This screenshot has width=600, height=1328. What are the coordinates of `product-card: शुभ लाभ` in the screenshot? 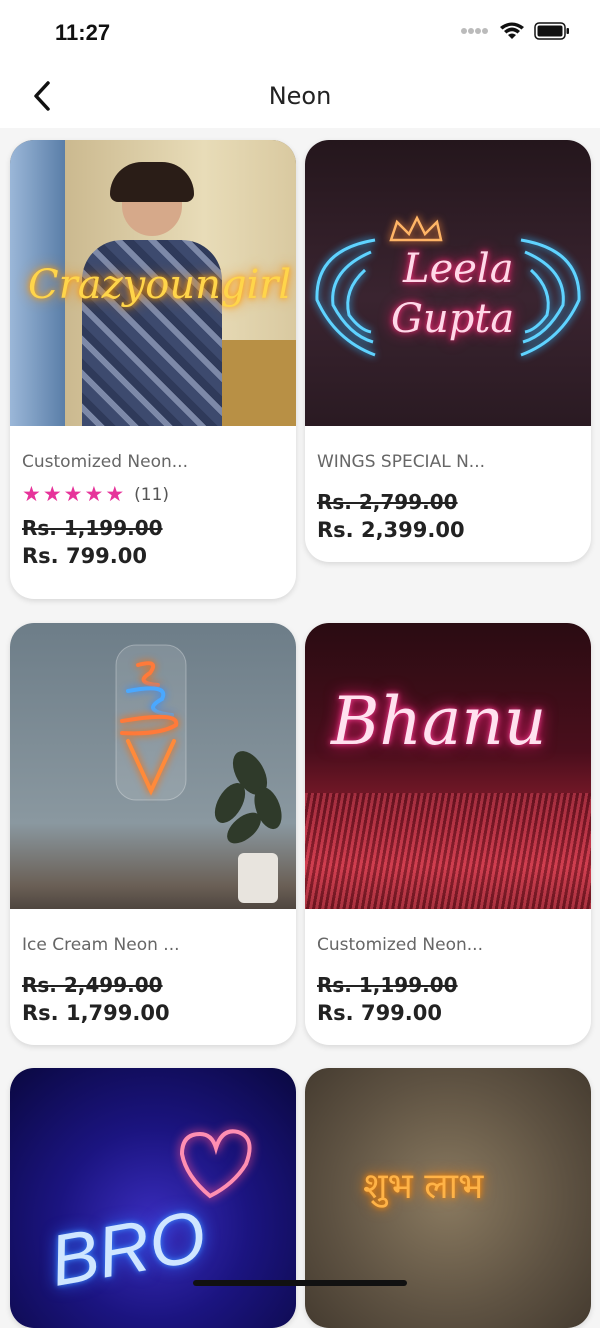 It's located at (448, 1198).